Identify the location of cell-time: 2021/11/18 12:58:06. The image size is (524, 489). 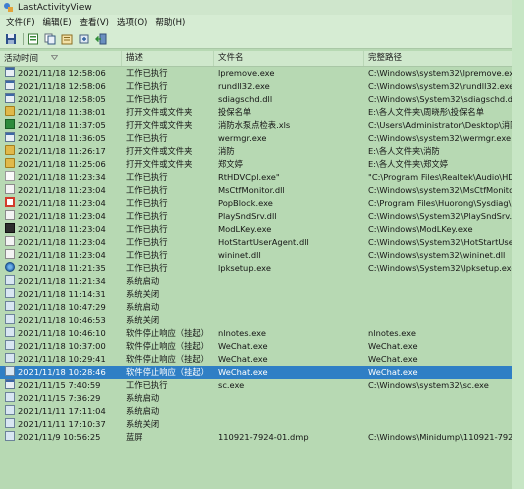
(64, 86).